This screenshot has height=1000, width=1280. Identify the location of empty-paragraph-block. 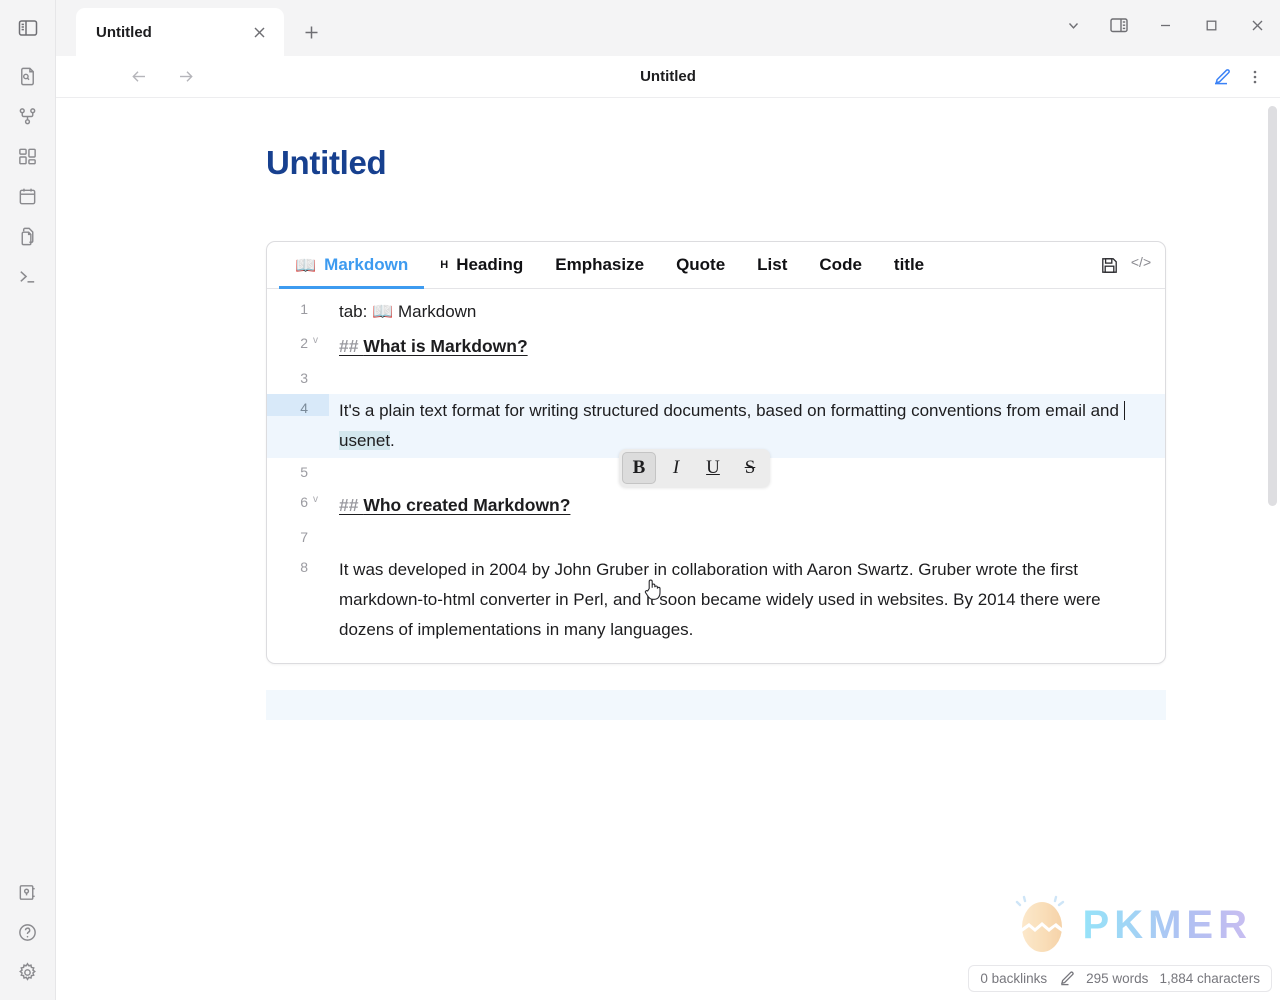
(716, 705).